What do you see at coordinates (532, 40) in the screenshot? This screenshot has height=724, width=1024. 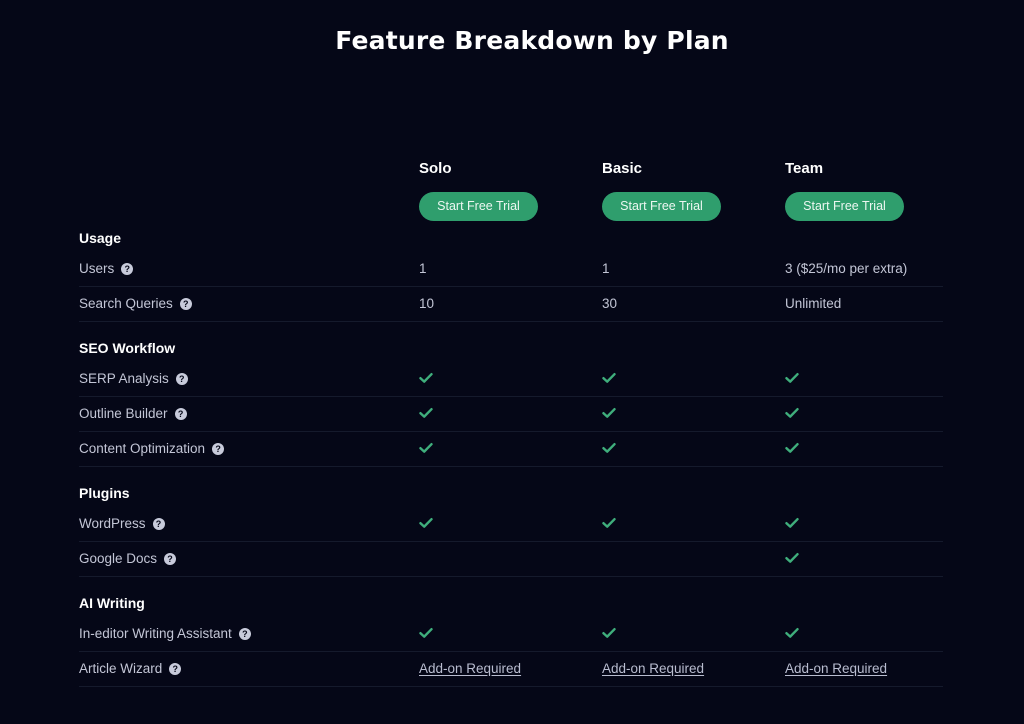 I see `page-title: Feature Breakdown by Plan` at bounding box center [532, 40].